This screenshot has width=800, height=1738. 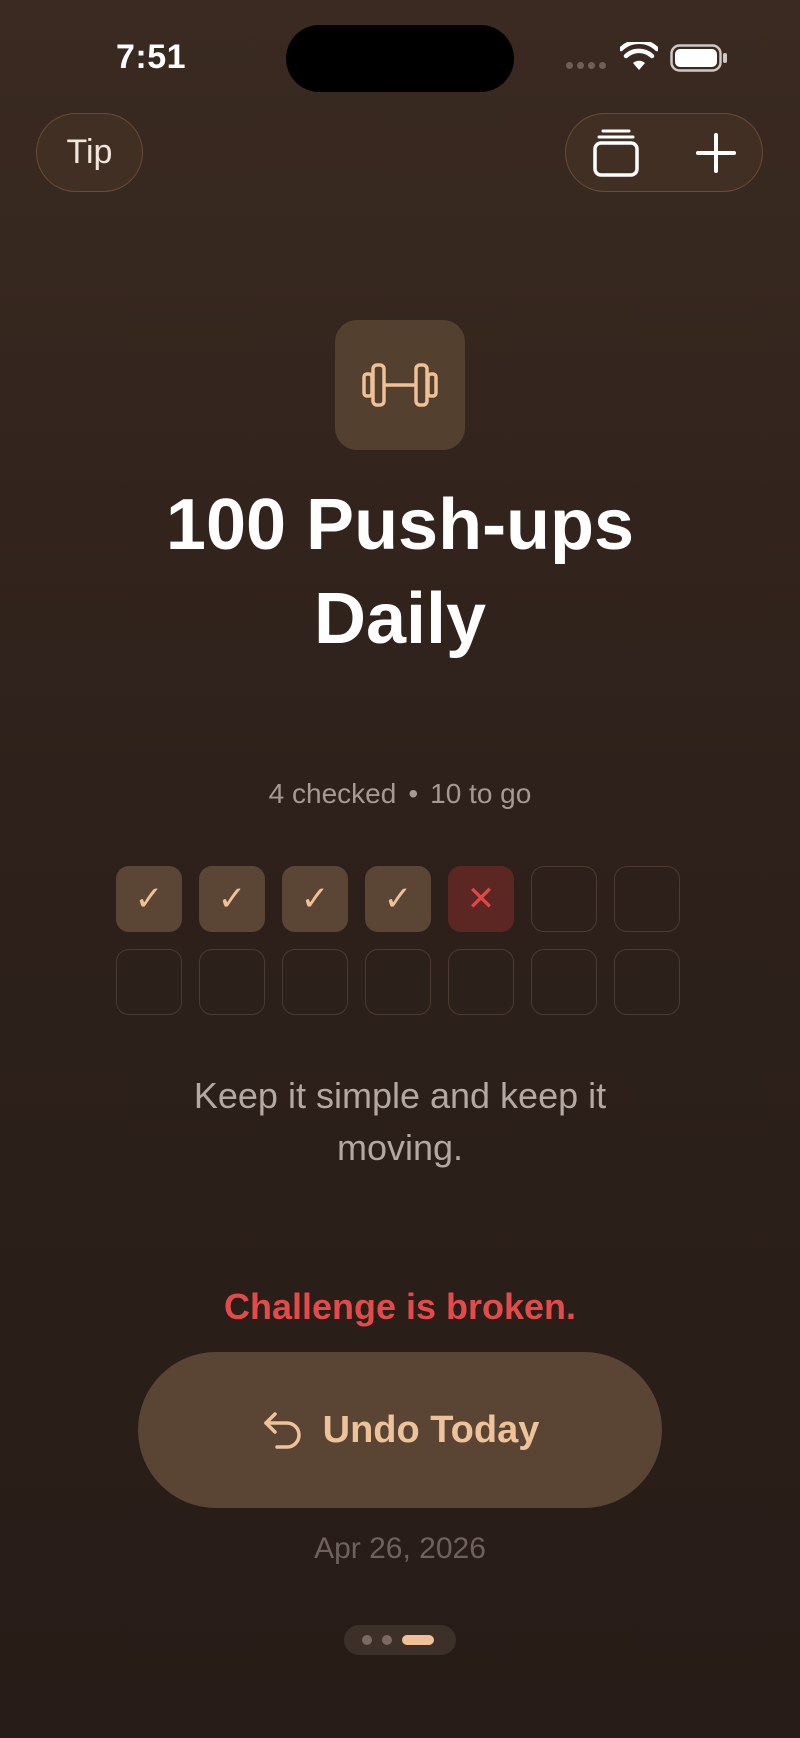 I want to click on page-dot-active, so click(x=418, y=1640).